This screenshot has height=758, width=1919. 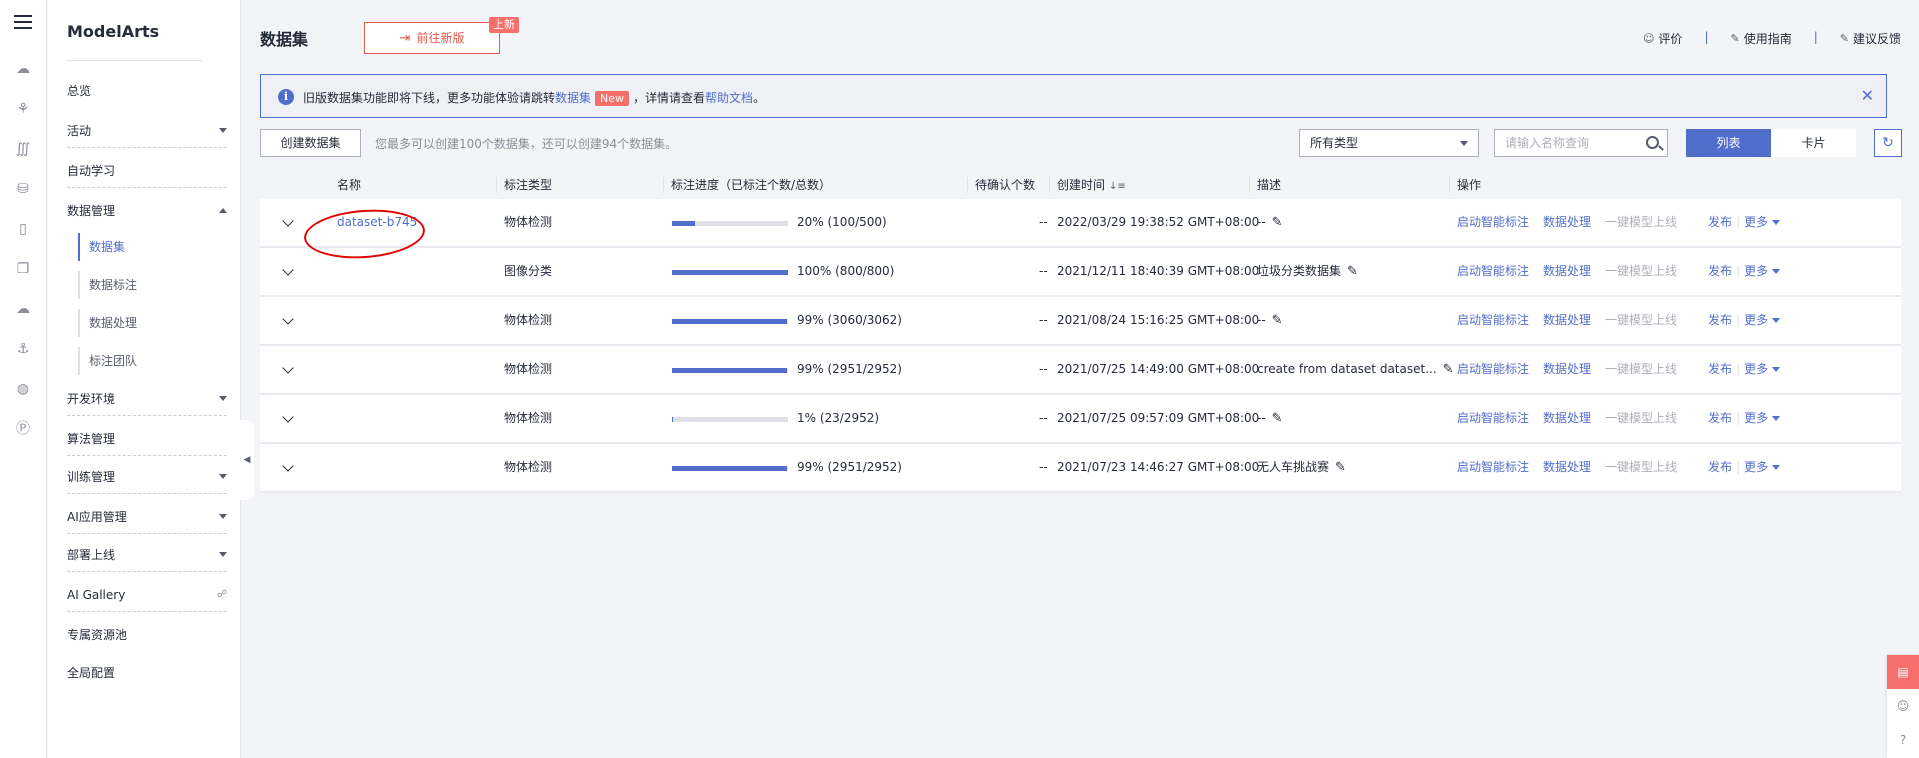 What do you see at coordinates (23, 349) in the screenshot?
I see `anchor-icon: ⚓` at bounding box center [23, 349].